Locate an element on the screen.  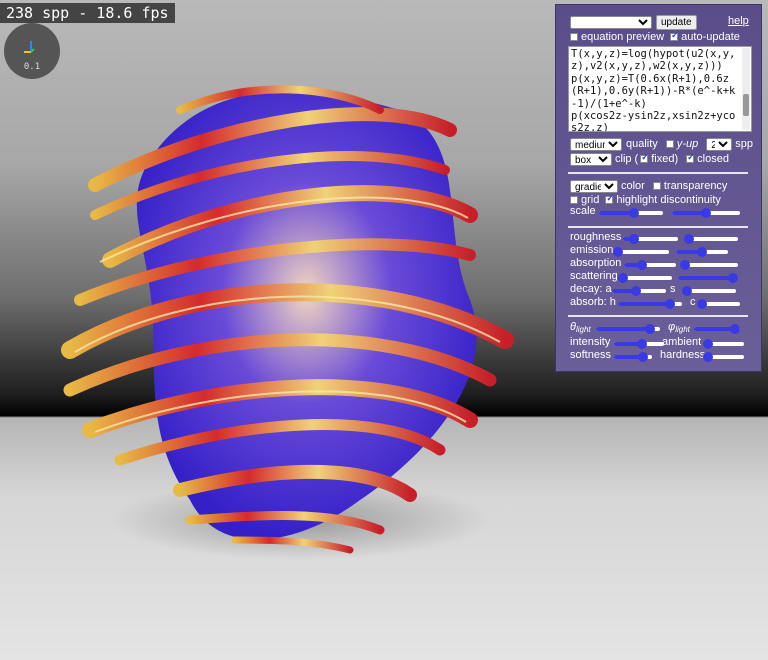
clip-select: box is located at coordinates (591, 159).